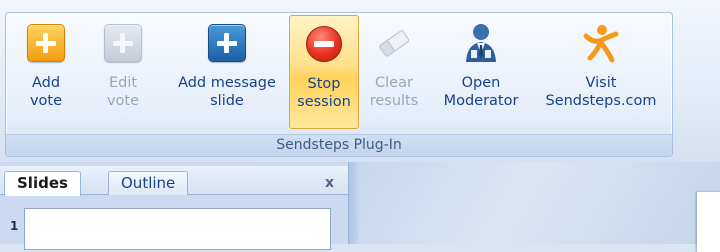  I want to click on tab-outline: Outline, so click(148, 183).